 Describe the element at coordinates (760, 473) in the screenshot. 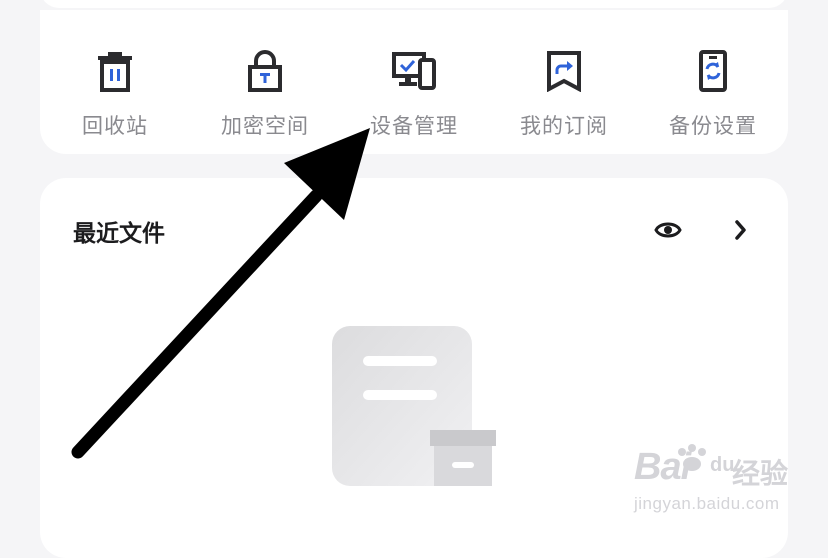

I see `watermark-product: 经验` at that location.